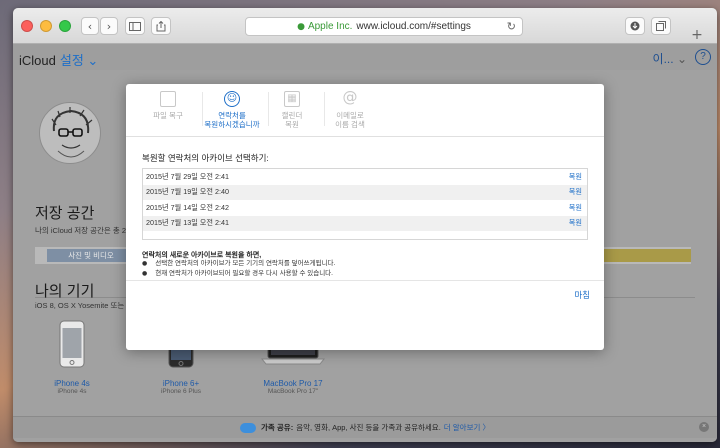 The image size is (720, 448). I want to click on device-name: iPhone 6+, so click(181, 383).